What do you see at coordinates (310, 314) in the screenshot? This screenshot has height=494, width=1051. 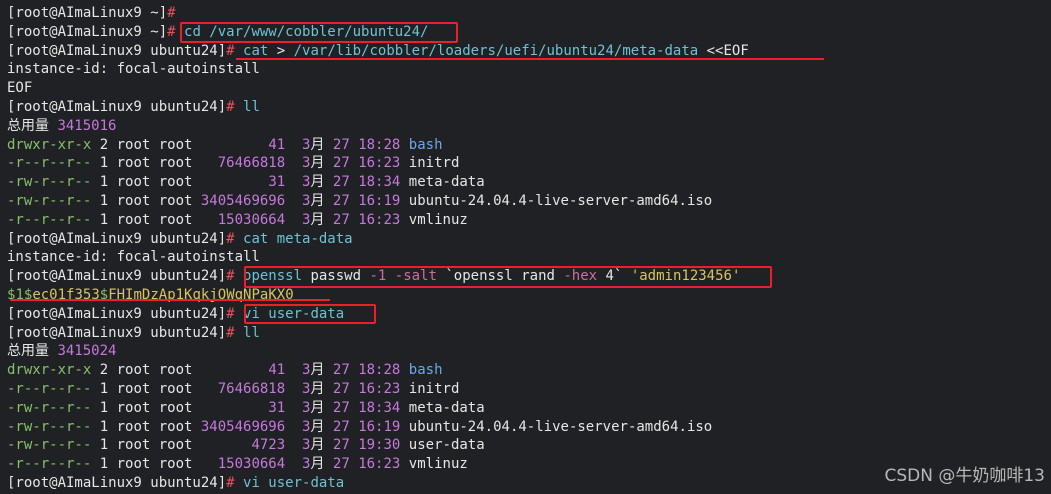 I see `vi-command-highlight` at bounding box center [310, 314].